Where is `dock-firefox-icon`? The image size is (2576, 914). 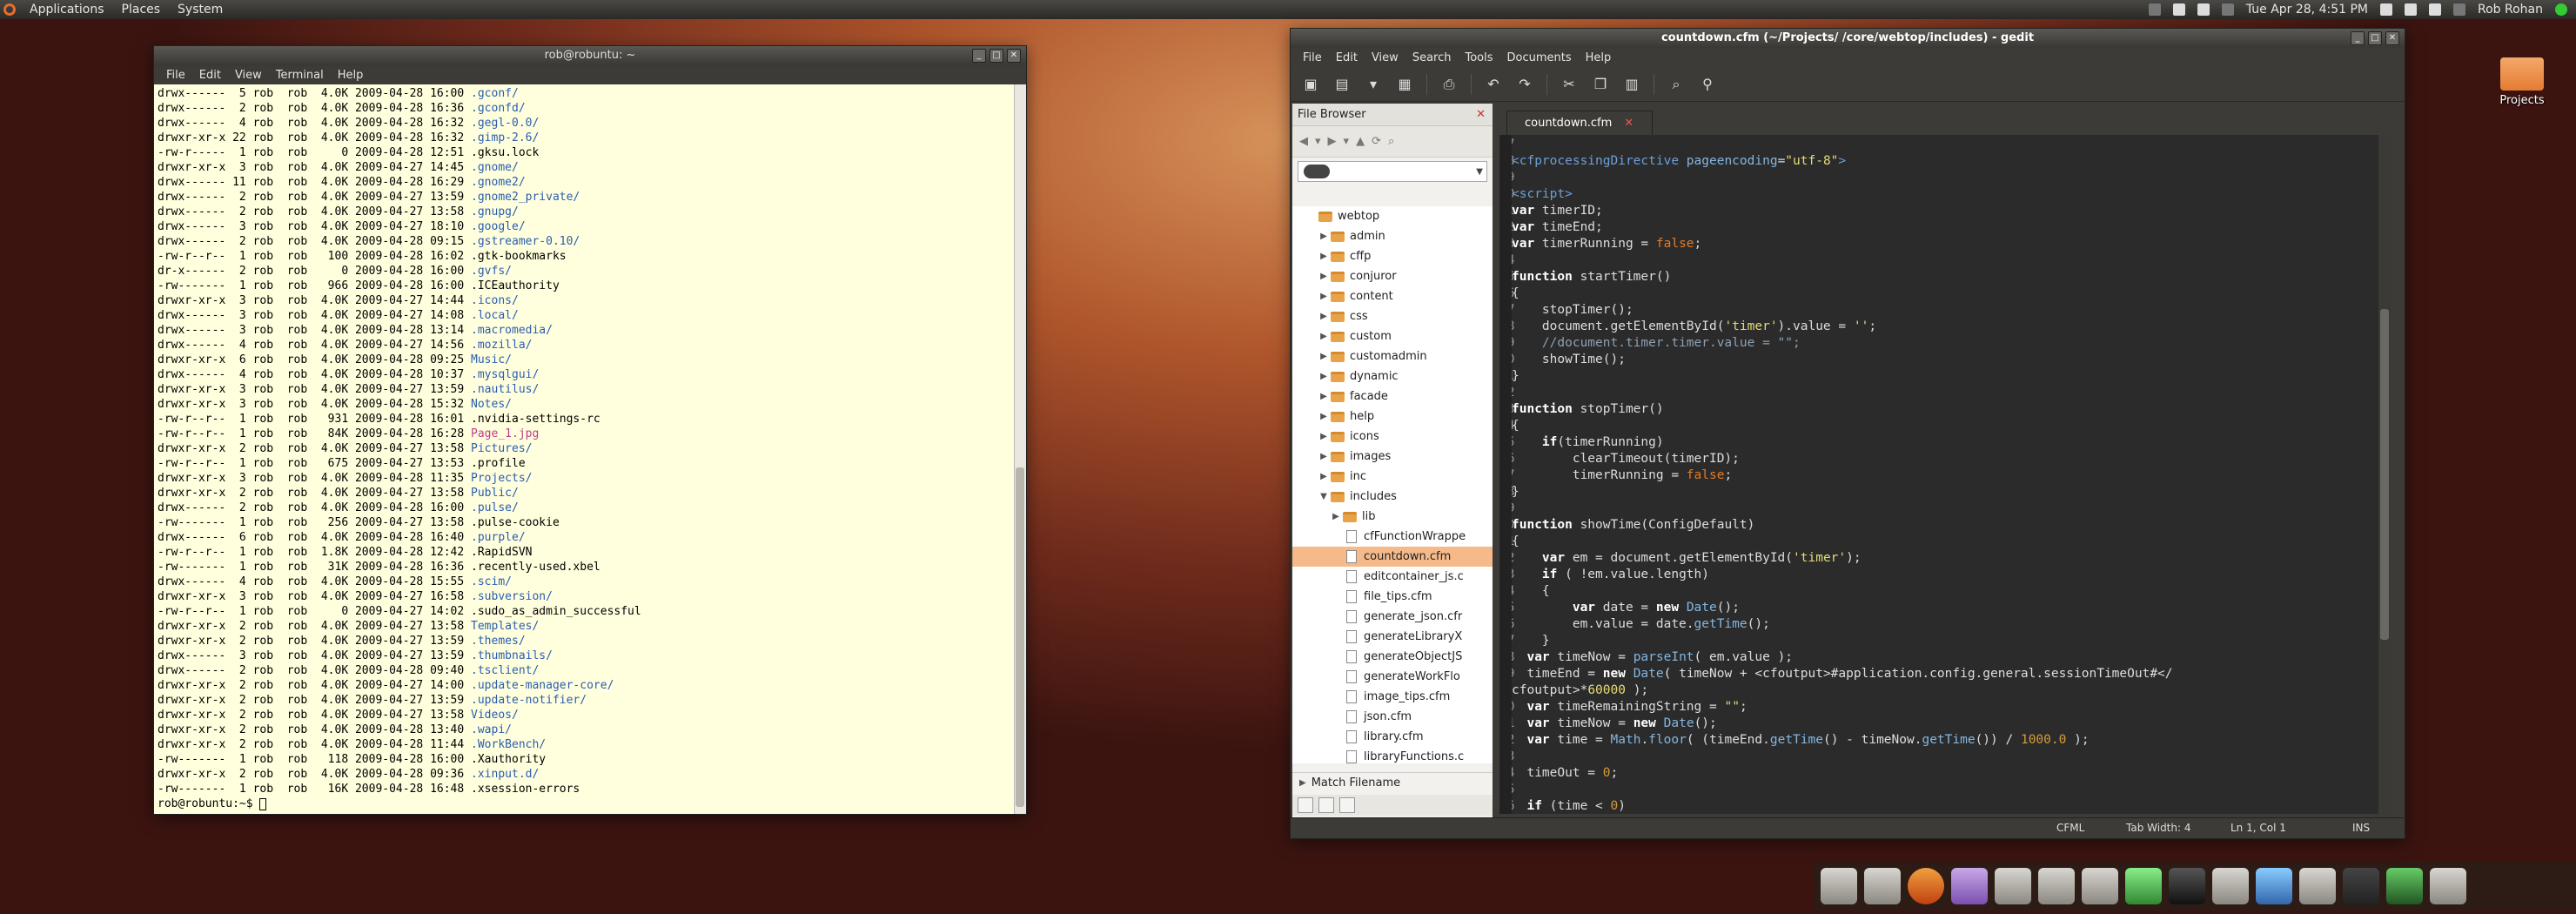
dock-firefox-icon is located at coordinates (1926, 886).